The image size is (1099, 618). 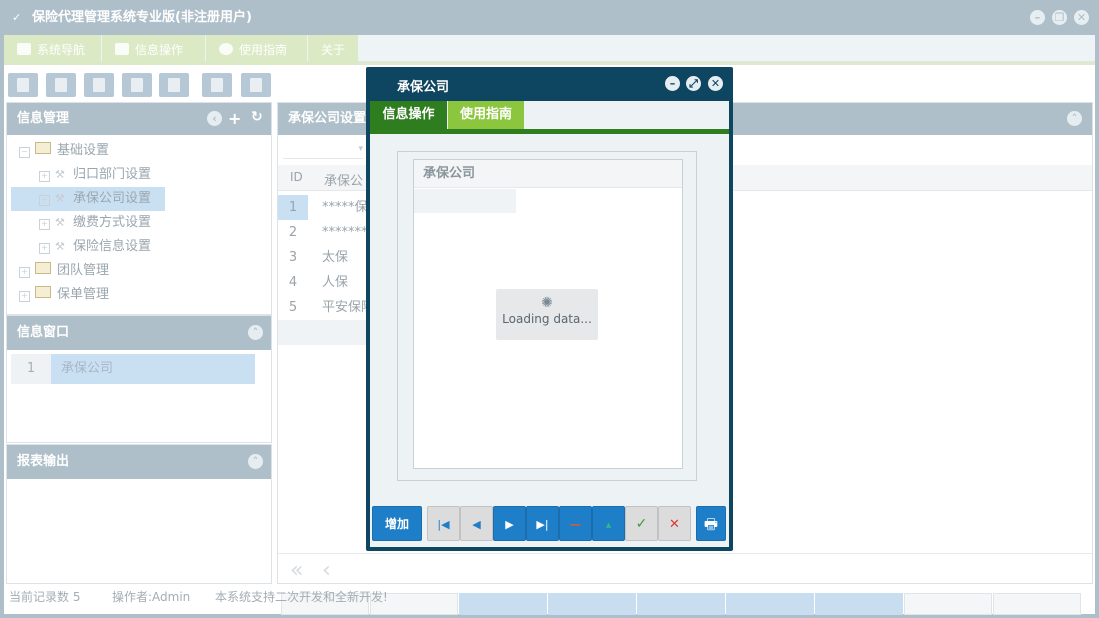 I want to click on dialog-grid-header: 承保公司, so click(x=548, y=174).